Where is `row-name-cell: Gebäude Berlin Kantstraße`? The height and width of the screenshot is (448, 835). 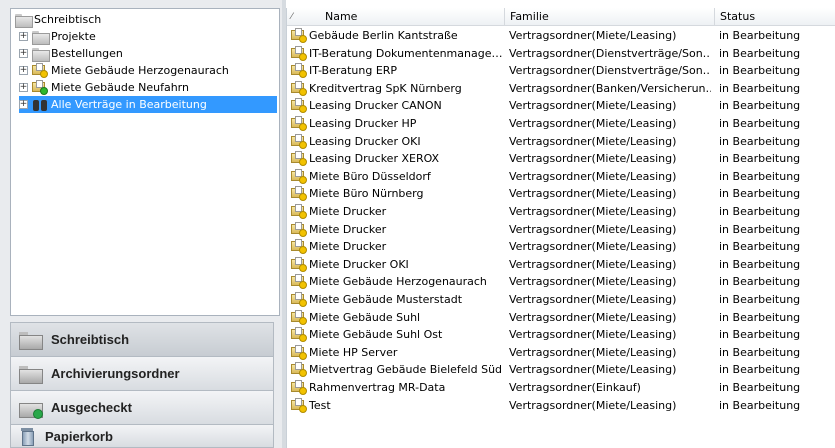 row-name-cell: Gebäude Berlin Kantstraße is located at coordinates (398, 35).